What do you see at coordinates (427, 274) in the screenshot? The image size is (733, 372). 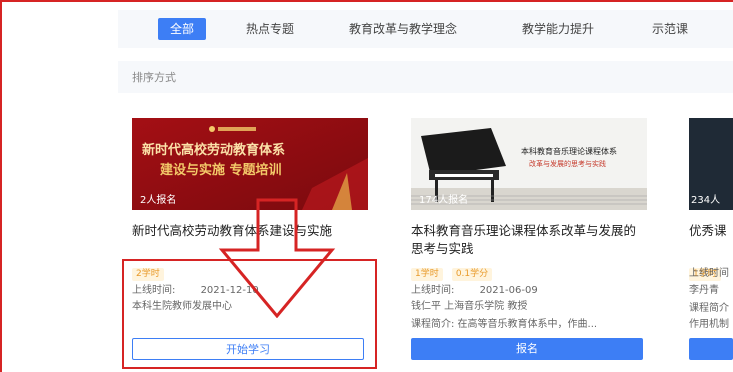 I see `credit-hours-tag: 1学时` at bounding box center [427, 274].